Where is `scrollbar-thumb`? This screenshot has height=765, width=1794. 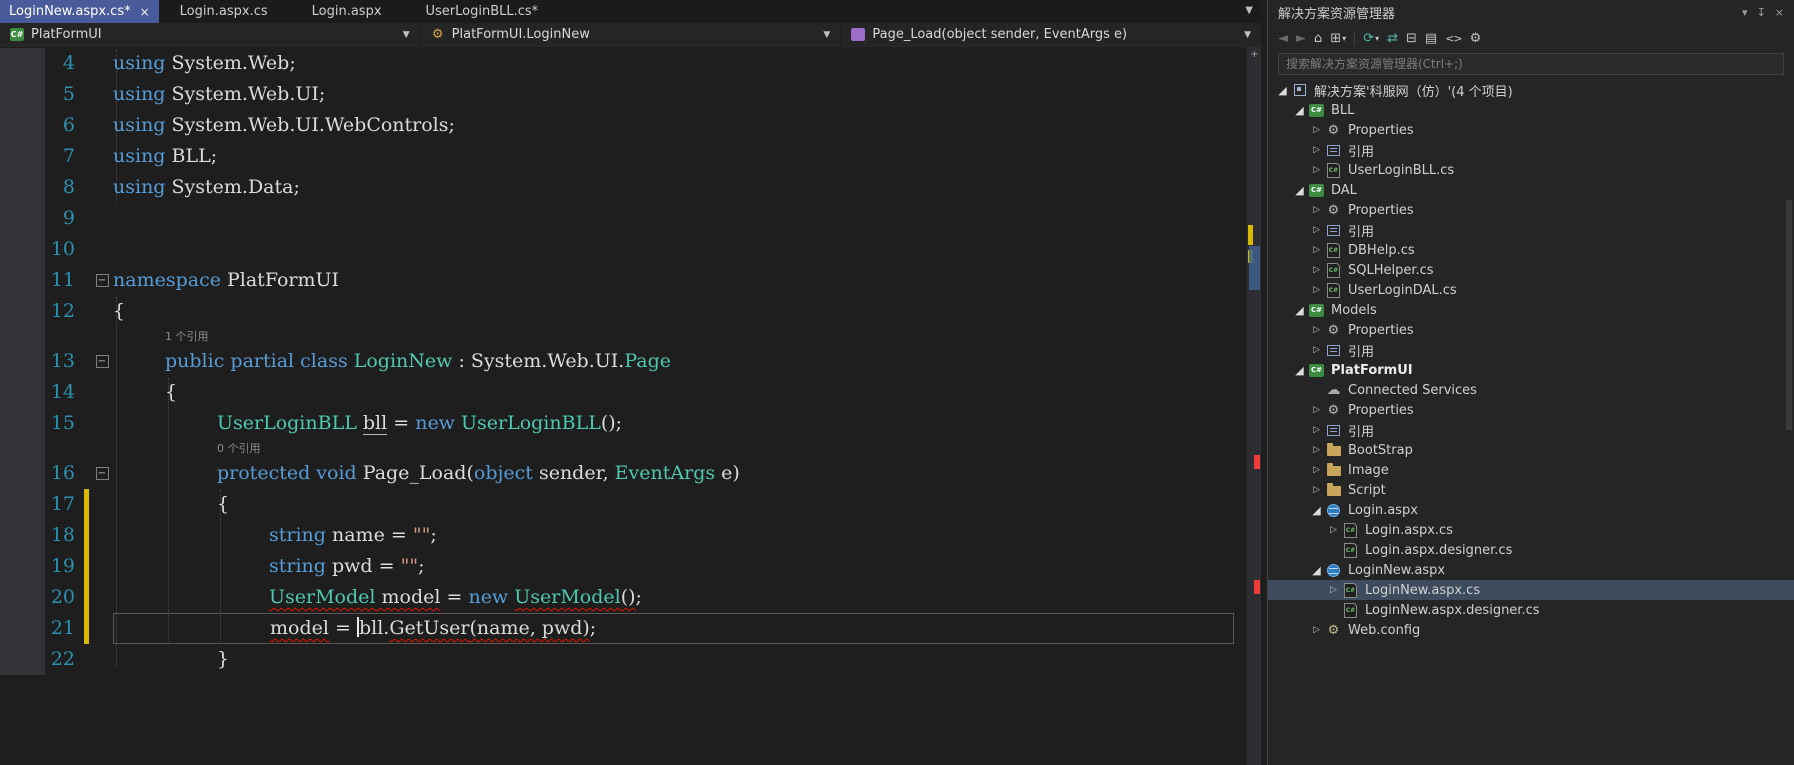 scrollbar-thumb is located at coordinates (1254, 268).